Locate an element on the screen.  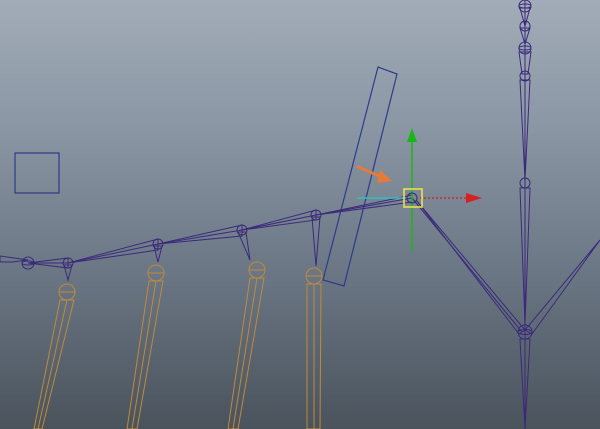
manipulator-y-arrowhead is located at coordinates (412, 135).